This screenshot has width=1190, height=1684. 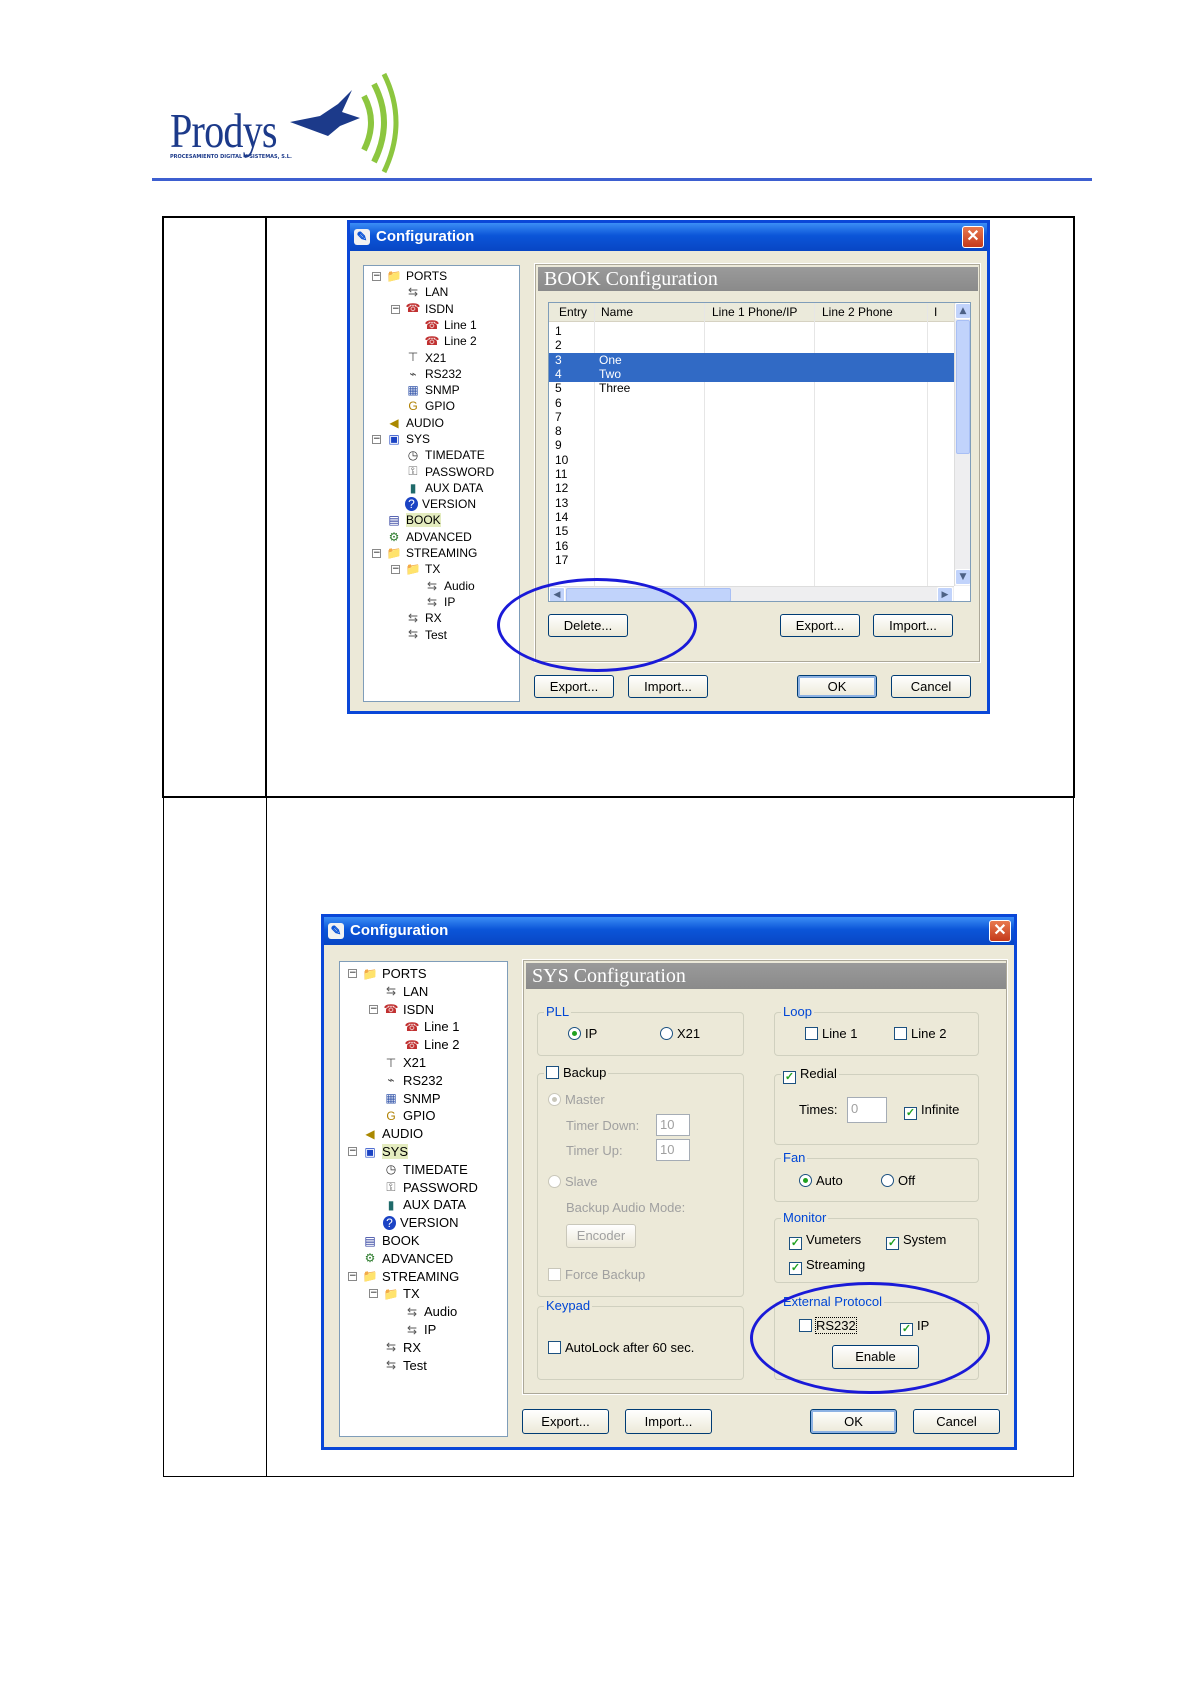 What do you see at coordinates (831, 1033) in the screenshot?
I see `loop-line1-checkbox: Line 1` at bounding box center [831, 1033].